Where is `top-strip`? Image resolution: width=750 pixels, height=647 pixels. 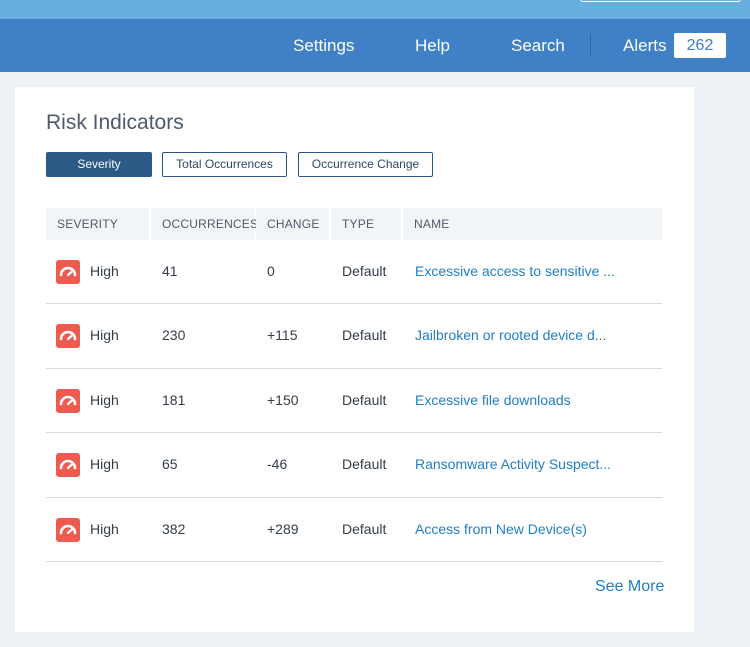
top-strip is located at coordinates (375, 9).